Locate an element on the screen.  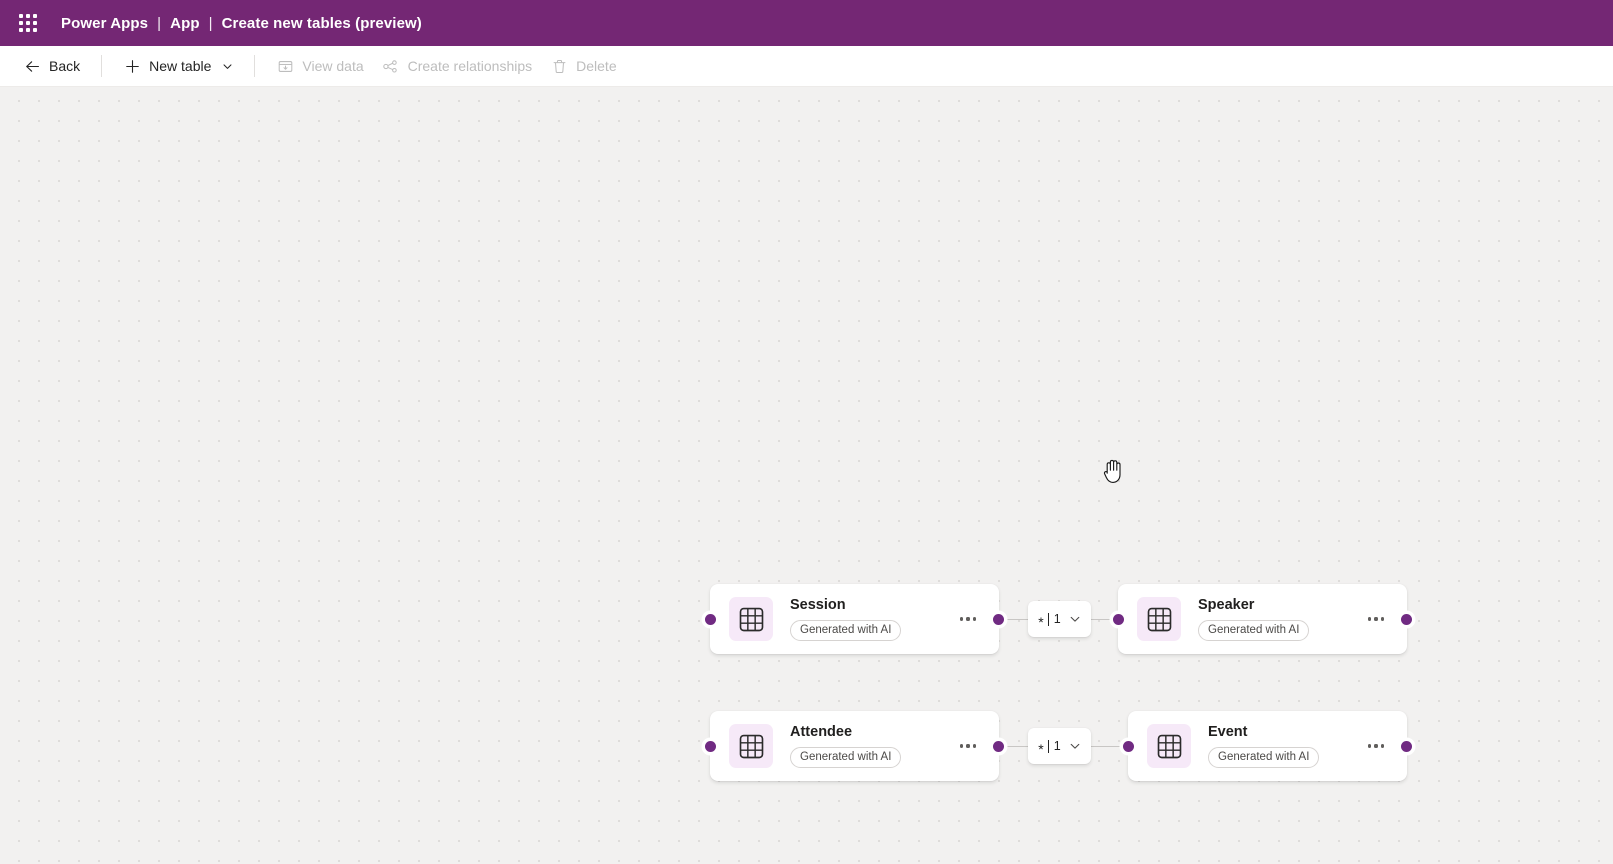
table-card-event: Event Generated with AI is located at coordinates (1267, 746).